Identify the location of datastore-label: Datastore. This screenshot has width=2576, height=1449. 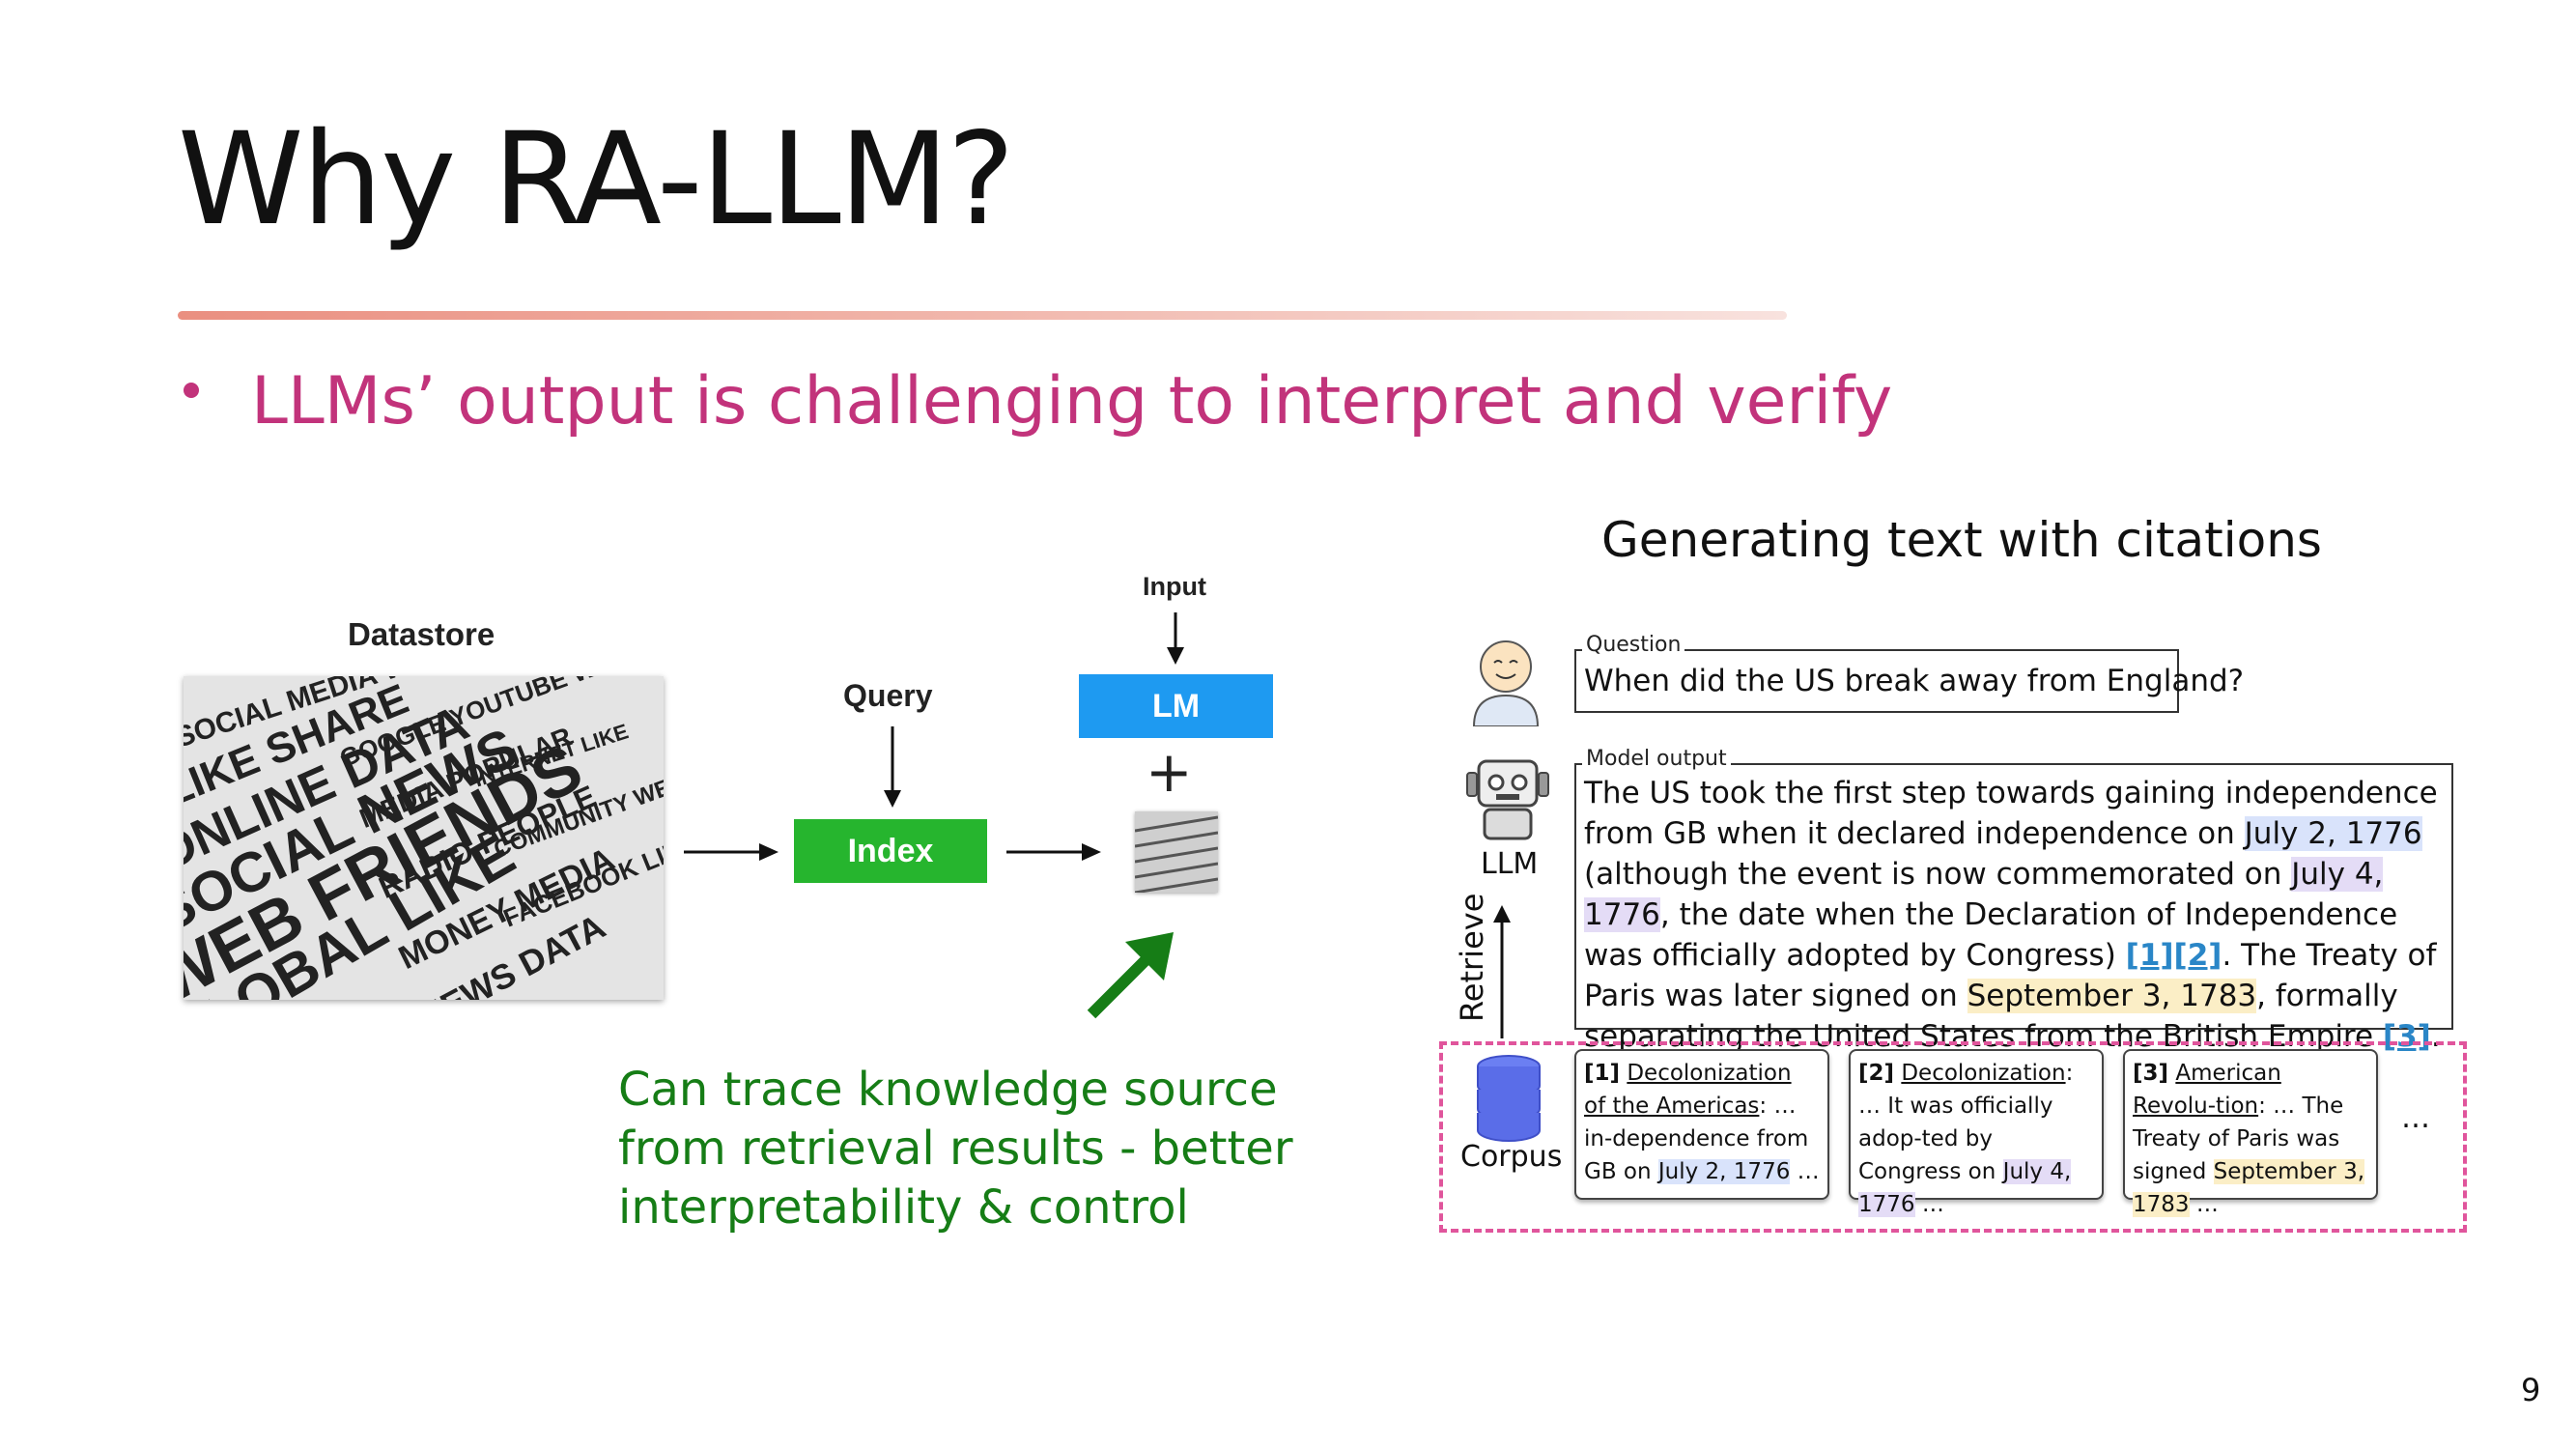
(421, 634).